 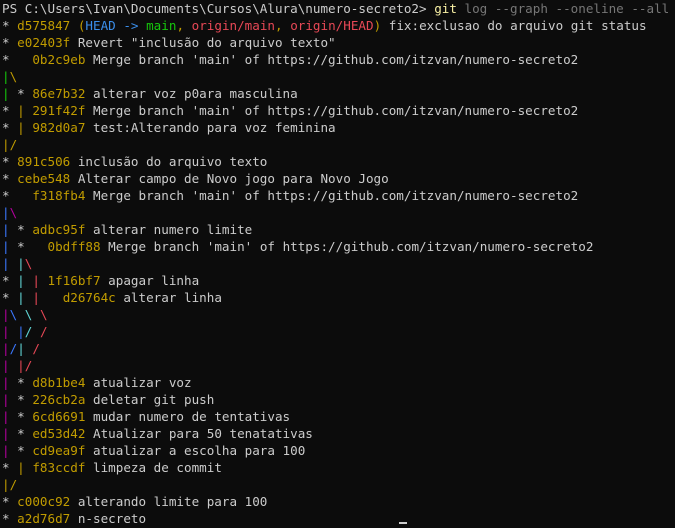 What do you see at coordinates (445, 8) in the screenshot?
I see `prompt-command: git` at bounding box center [445, 8].